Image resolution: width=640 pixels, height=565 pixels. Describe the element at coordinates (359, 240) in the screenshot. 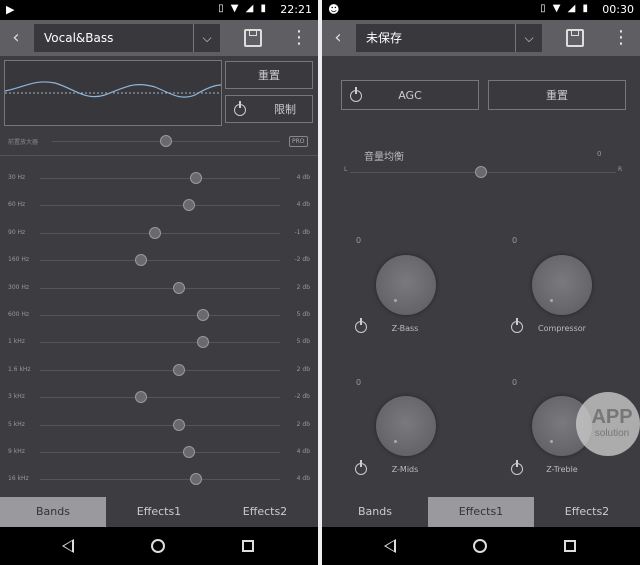

I see `z-bass-value: 0` at that location.